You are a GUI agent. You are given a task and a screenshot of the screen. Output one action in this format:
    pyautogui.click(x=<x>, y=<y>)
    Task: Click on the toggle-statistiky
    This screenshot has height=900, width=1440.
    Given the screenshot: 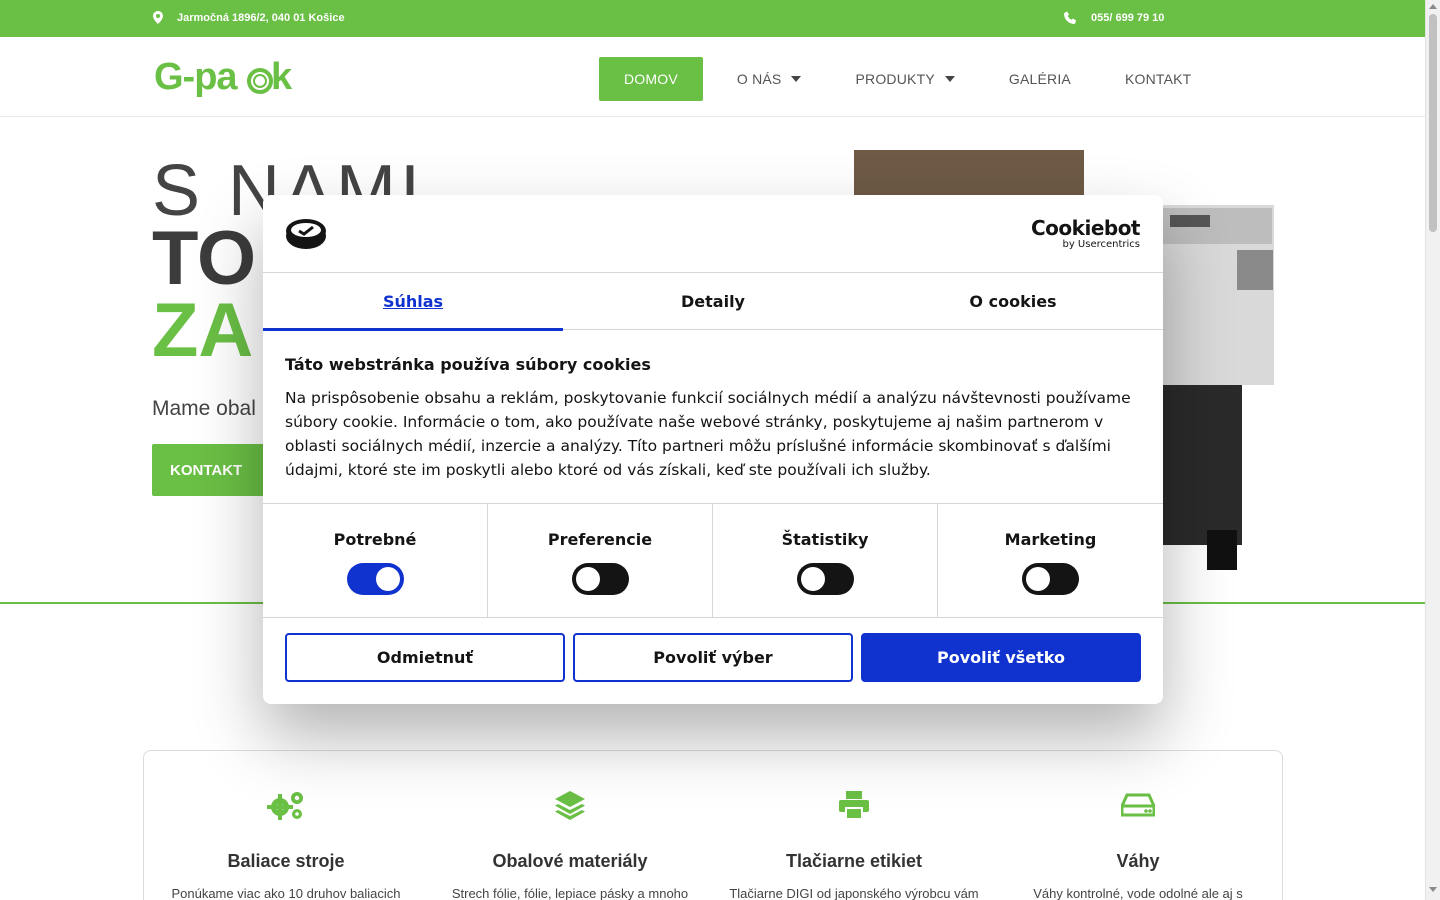 What is the action you would take?
    pyautogui.click(x=825, y=579)
    